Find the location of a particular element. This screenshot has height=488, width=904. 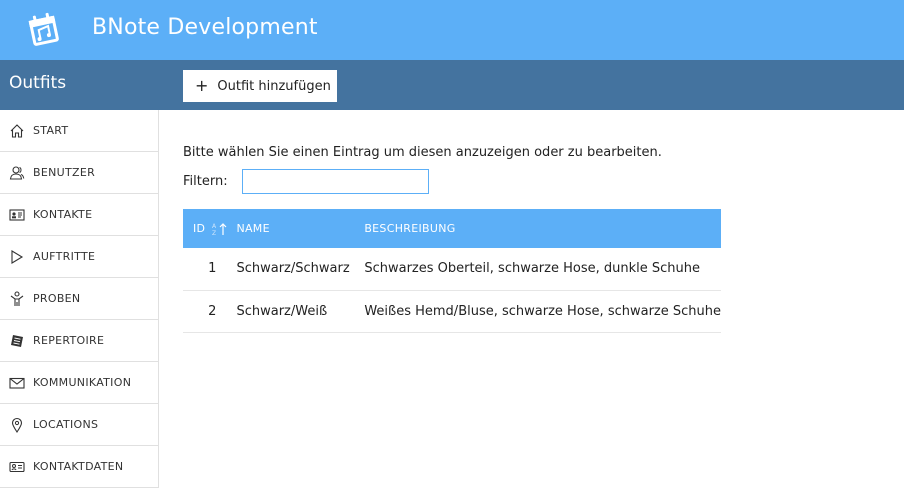

sidebar-item-label: BENUTZER is located at coordinates (64, 172).